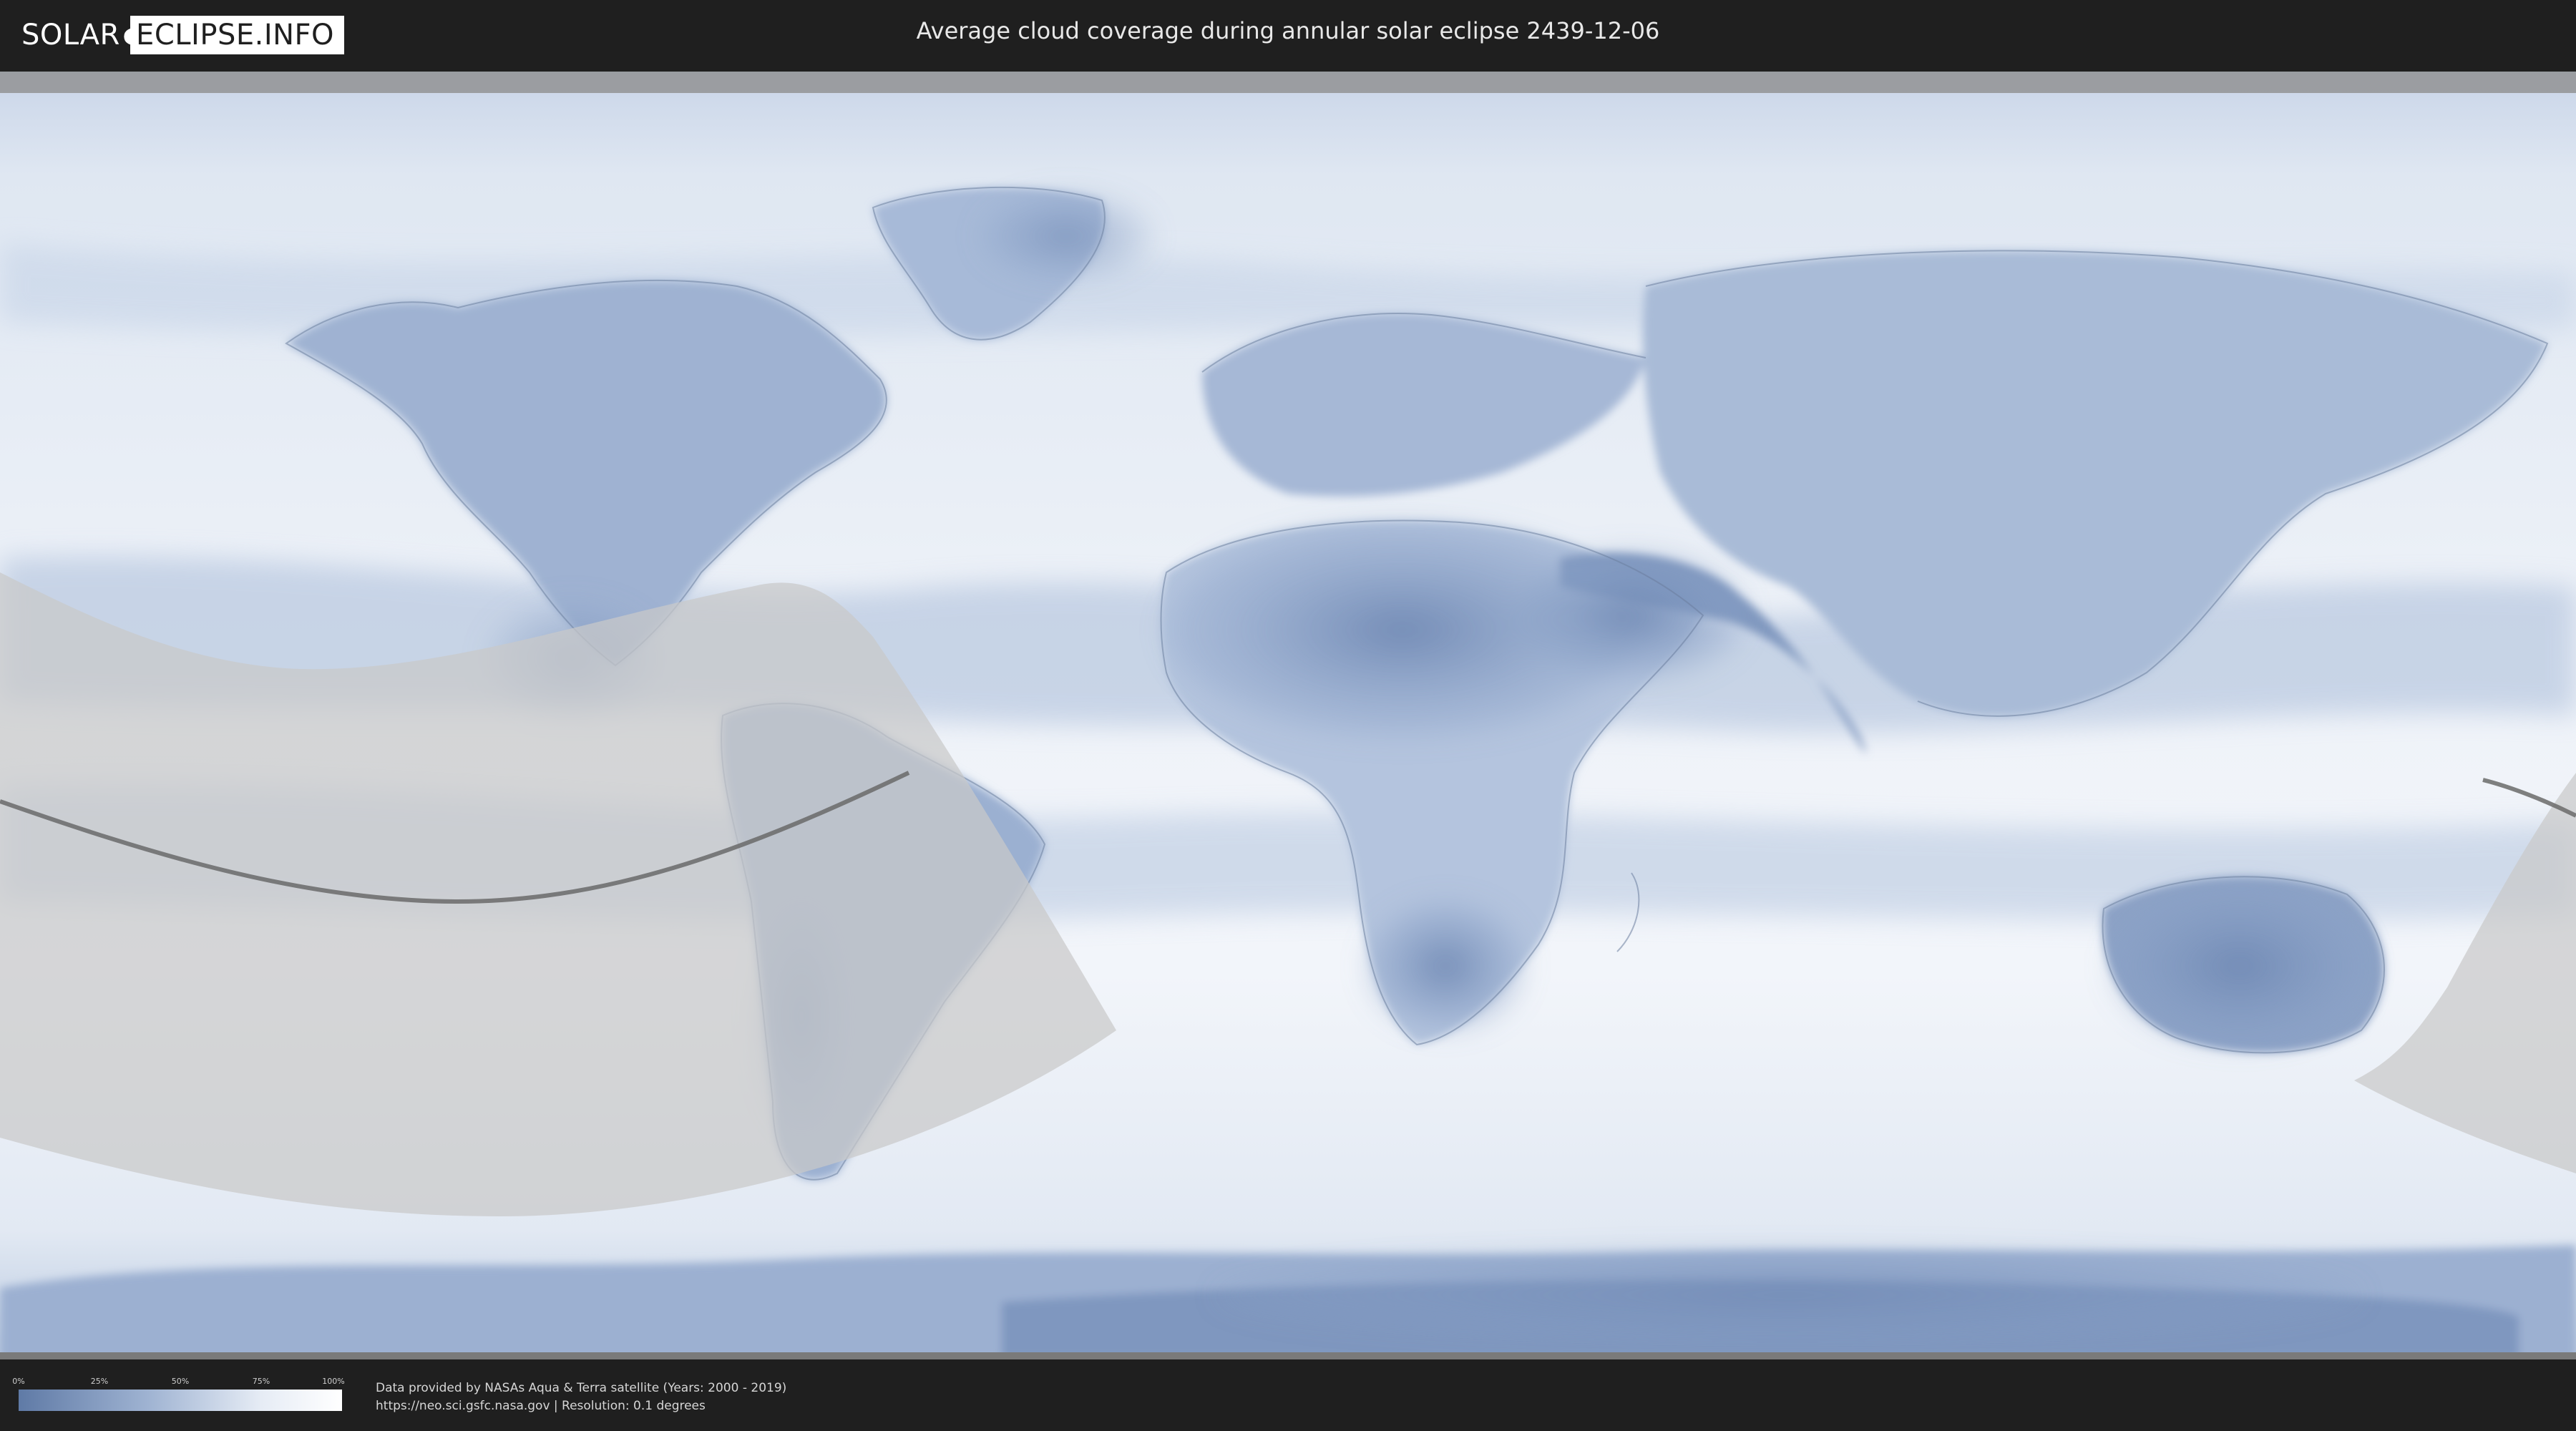 This screenshot has height=1431, width=2576. Describe the element at coordinates (100, 1382) in the screenshot. I see `legend-tick-25: 25%` at that location.